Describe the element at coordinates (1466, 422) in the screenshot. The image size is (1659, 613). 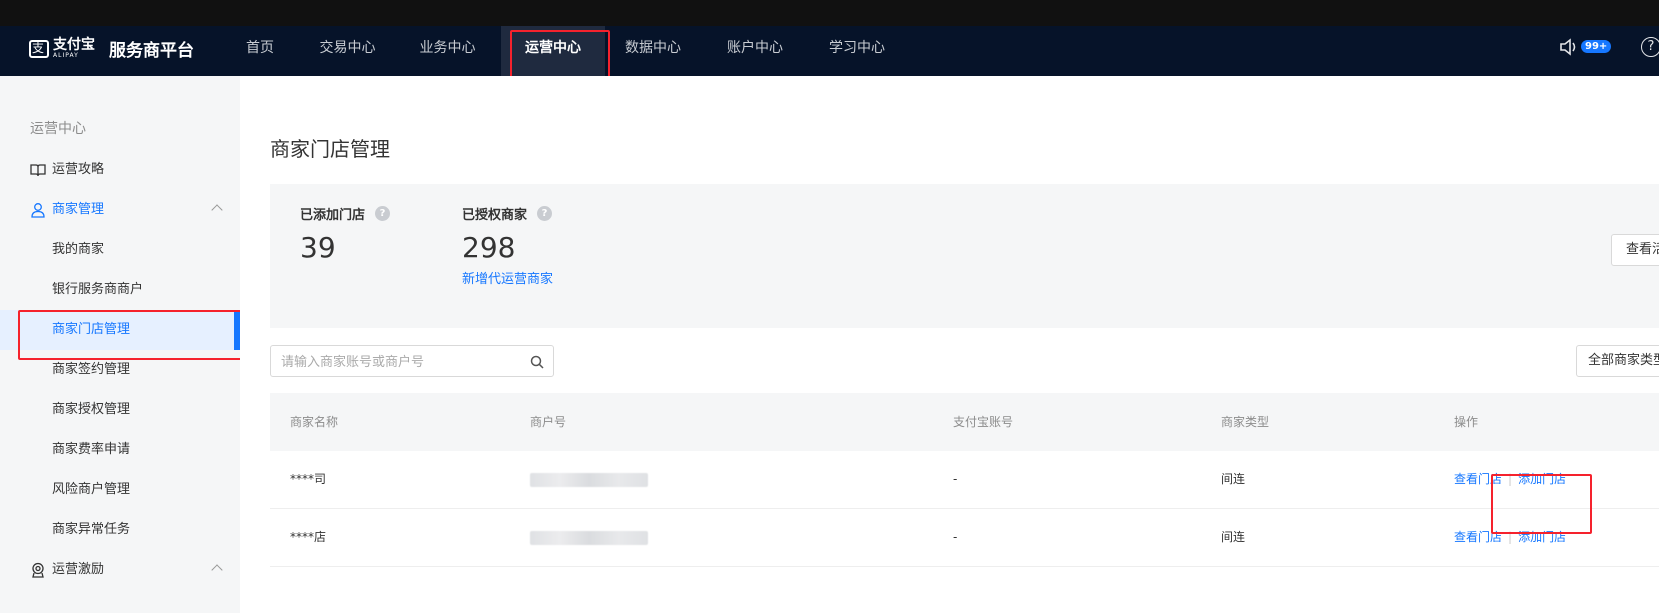
I see `column-header: 操作` at that location.